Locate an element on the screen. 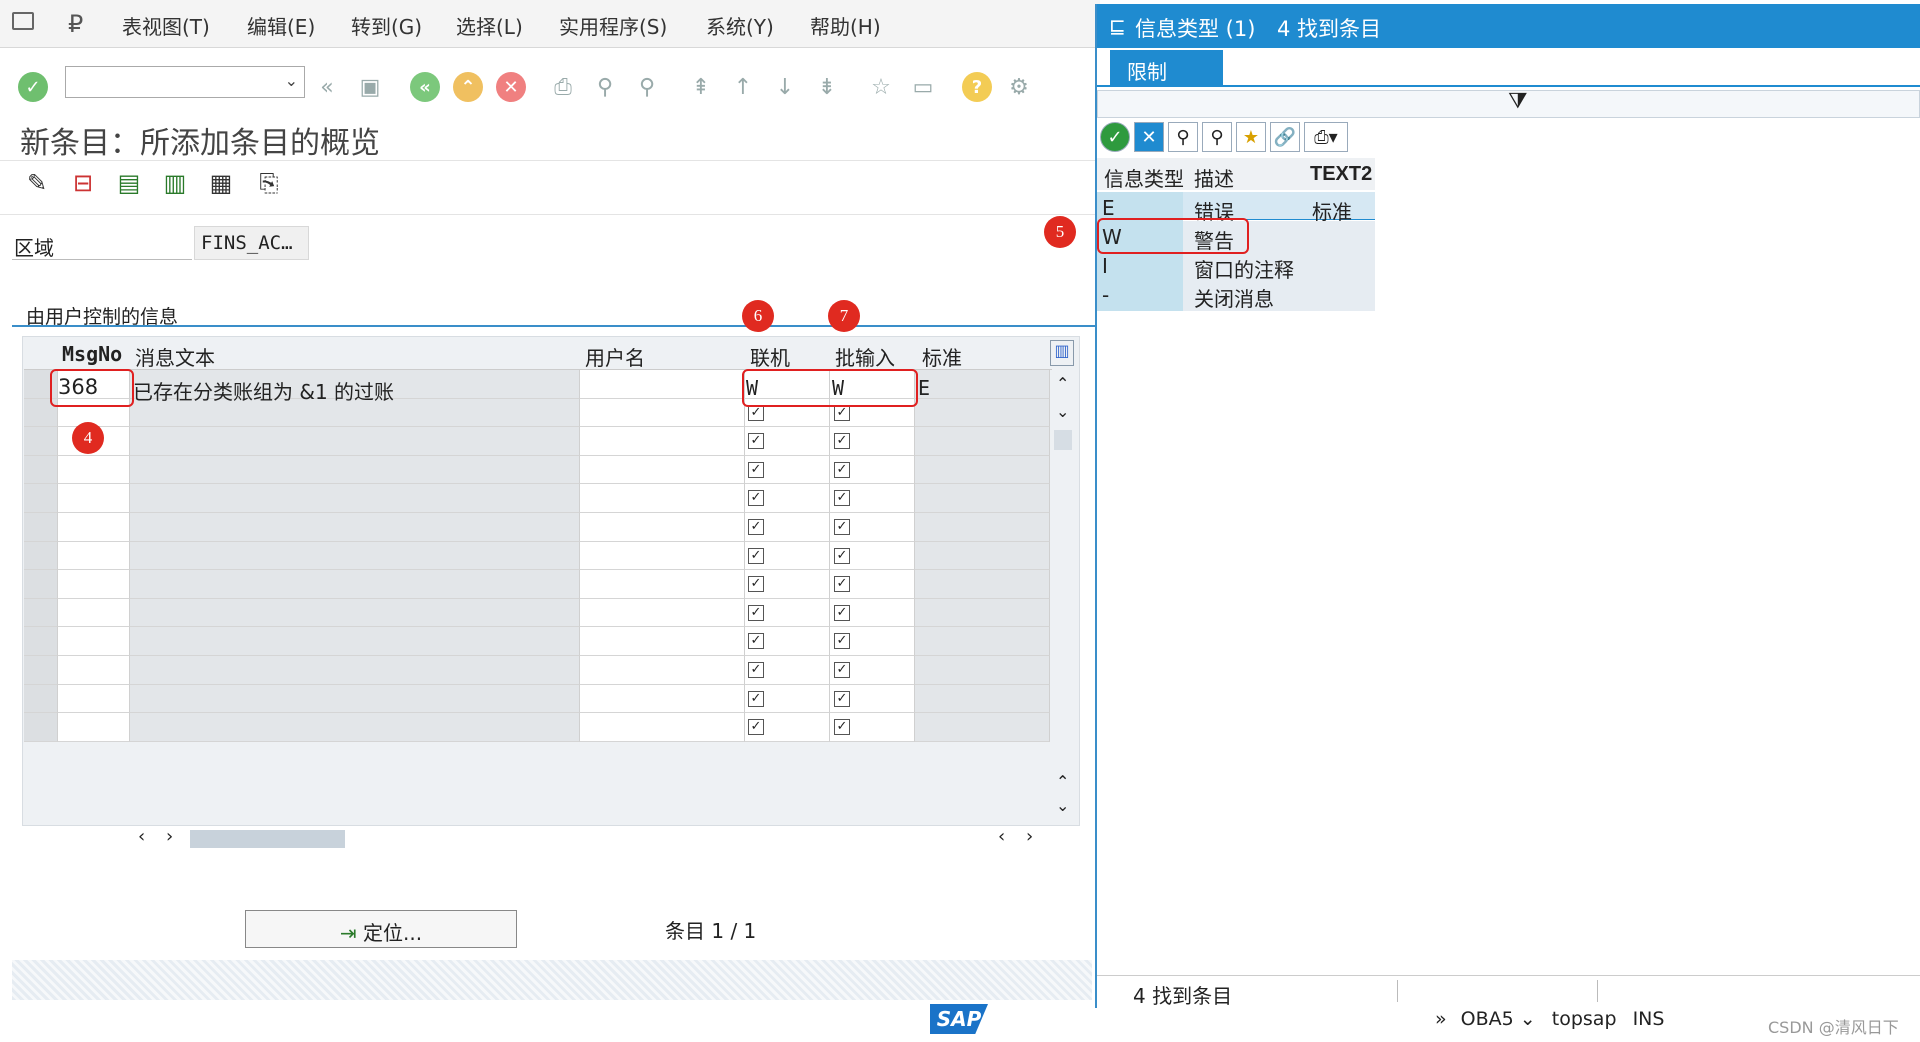  popup-col-type: 信息类型 is located at coordinates (1144, 177).